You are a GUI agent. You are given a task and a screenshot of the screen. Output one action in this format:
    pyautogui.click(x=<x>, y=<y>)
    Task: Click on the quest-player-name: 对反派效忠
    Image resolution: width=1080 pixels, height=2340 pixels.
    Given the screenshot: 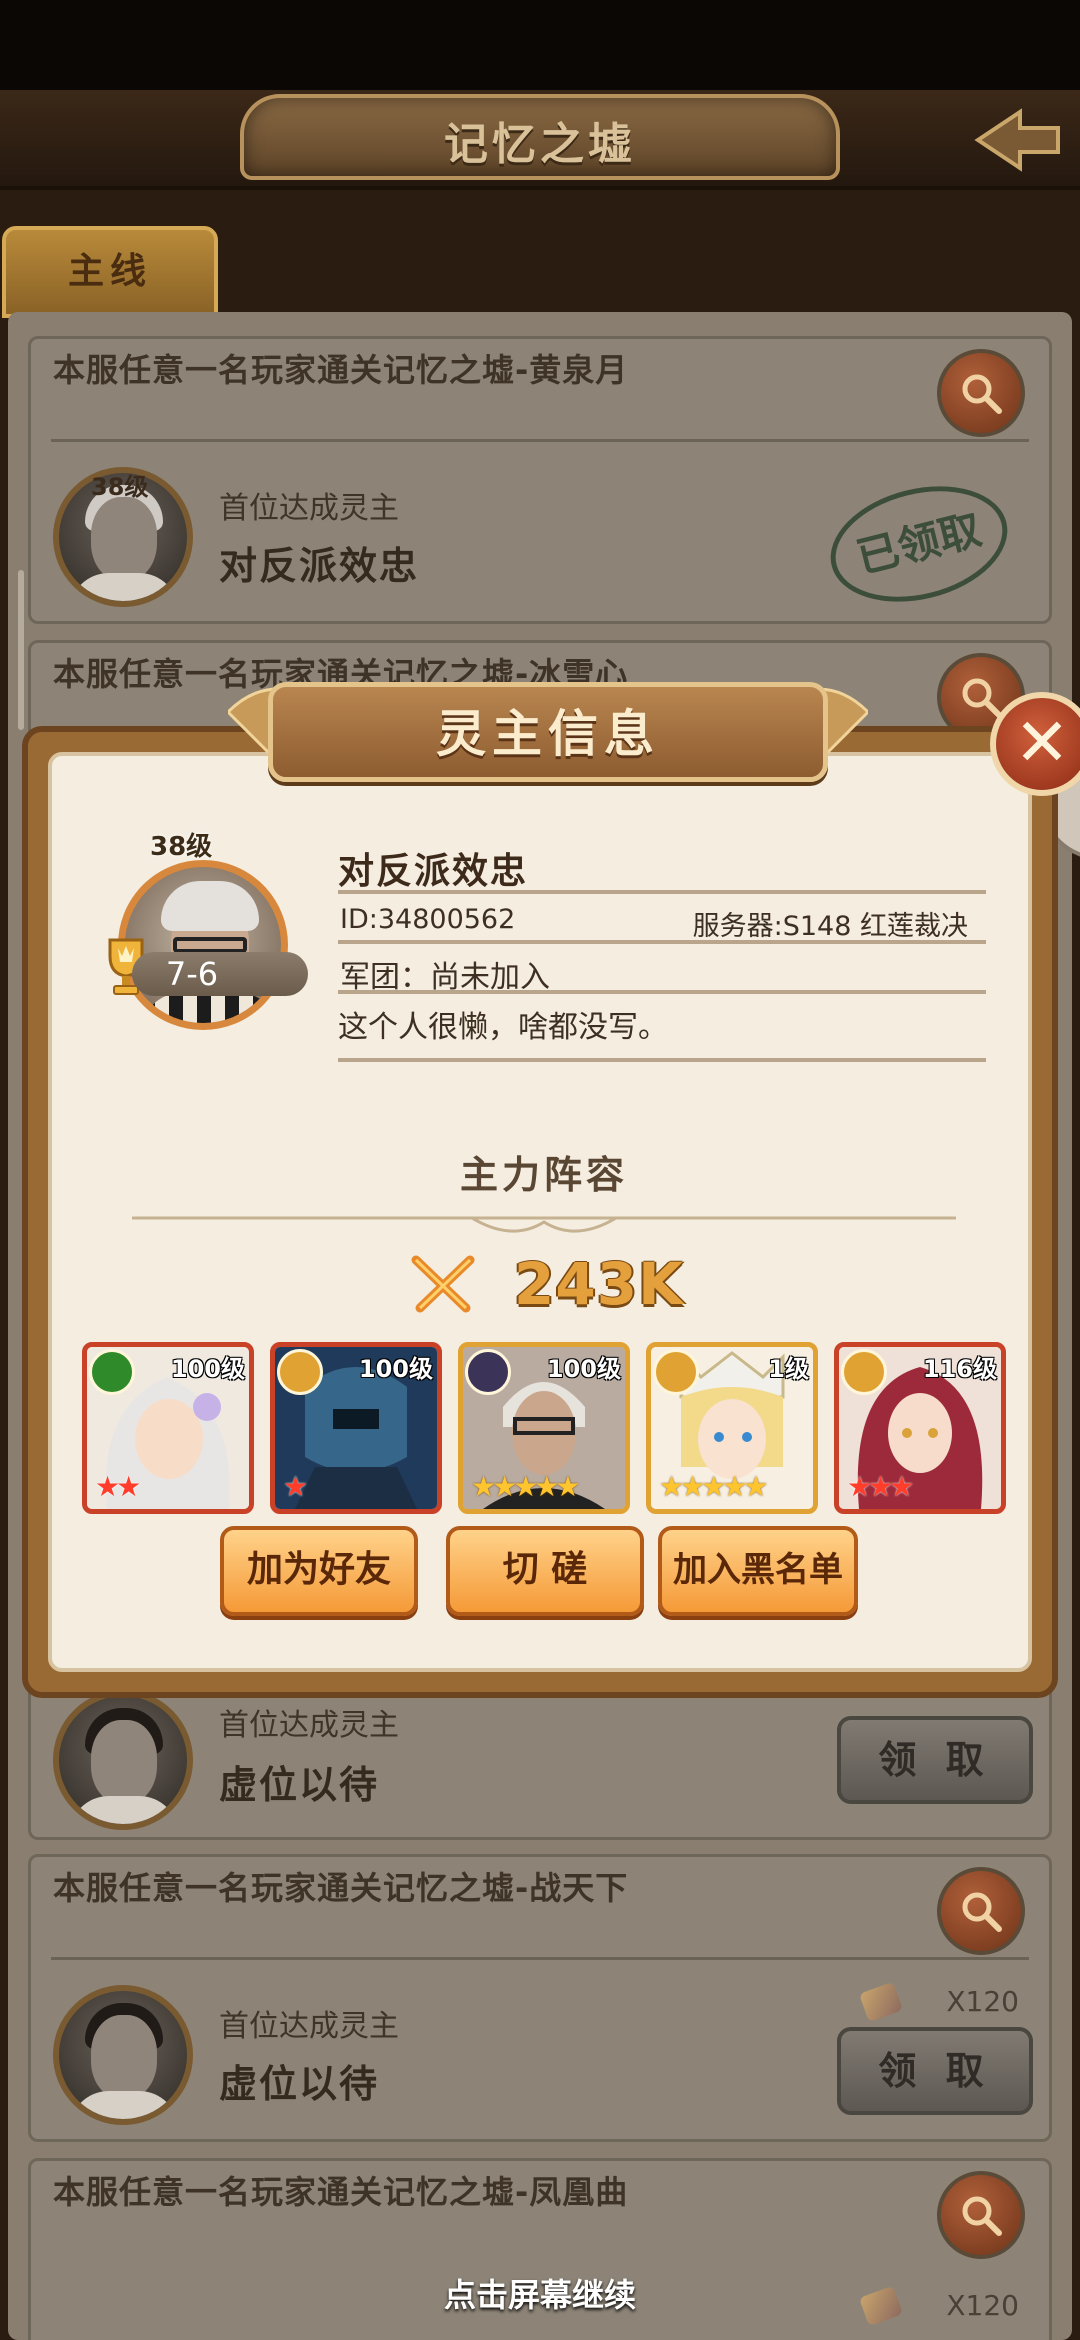 What is the action you would take?
    pyautogui.click(x=319, y=566)
    